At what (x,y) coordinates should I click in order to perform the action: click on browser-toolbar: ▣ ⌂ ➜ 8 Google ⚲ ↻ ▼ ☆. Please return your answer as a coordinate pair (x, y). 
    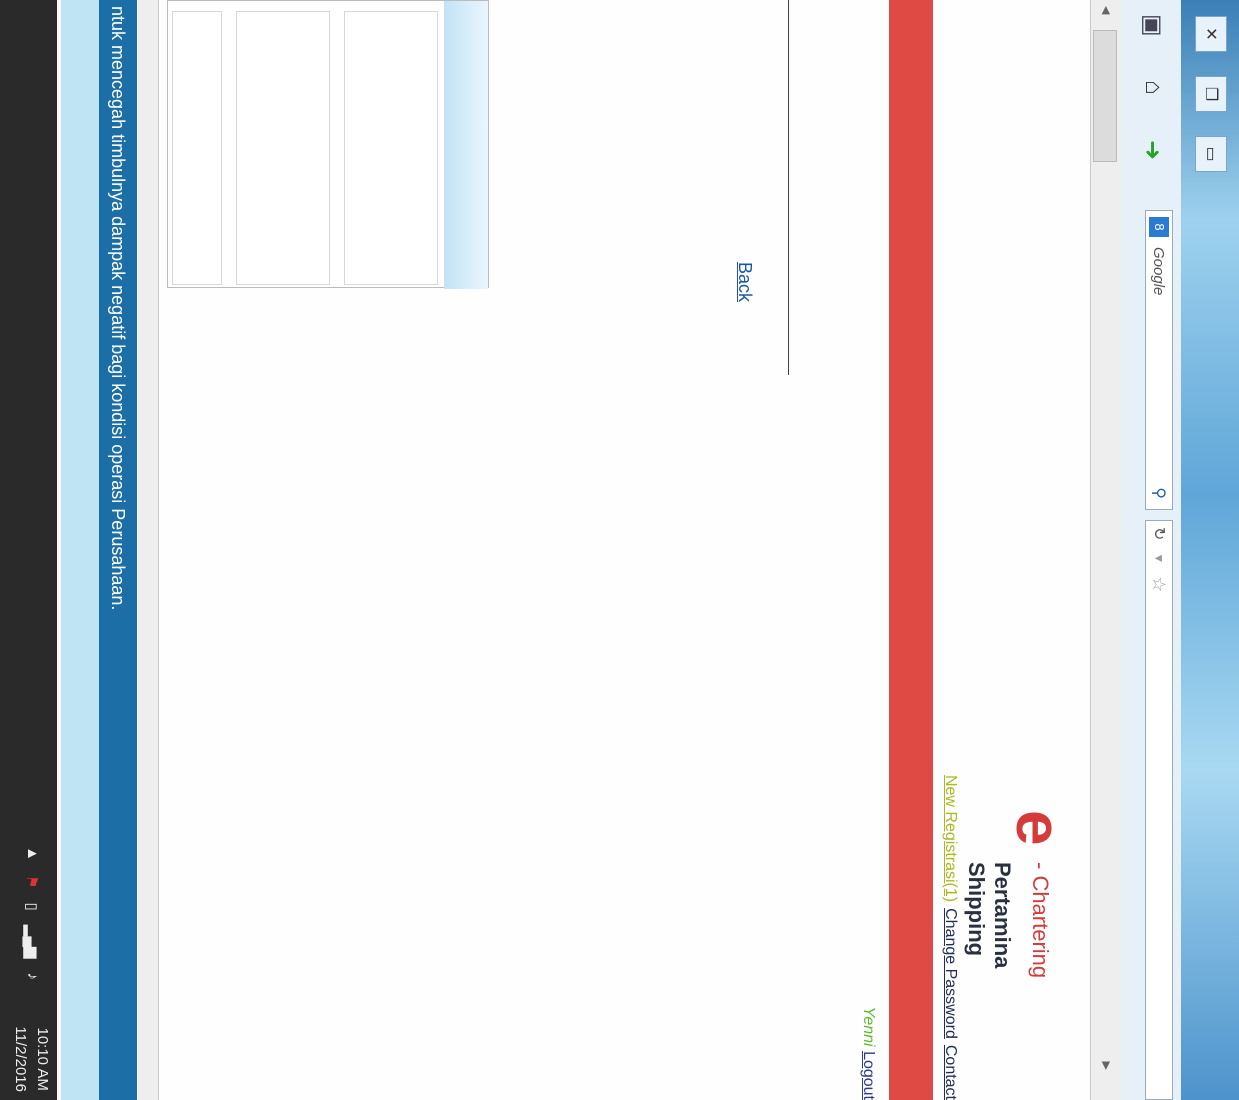
    Looking at the image, I should click on (1150, 550).